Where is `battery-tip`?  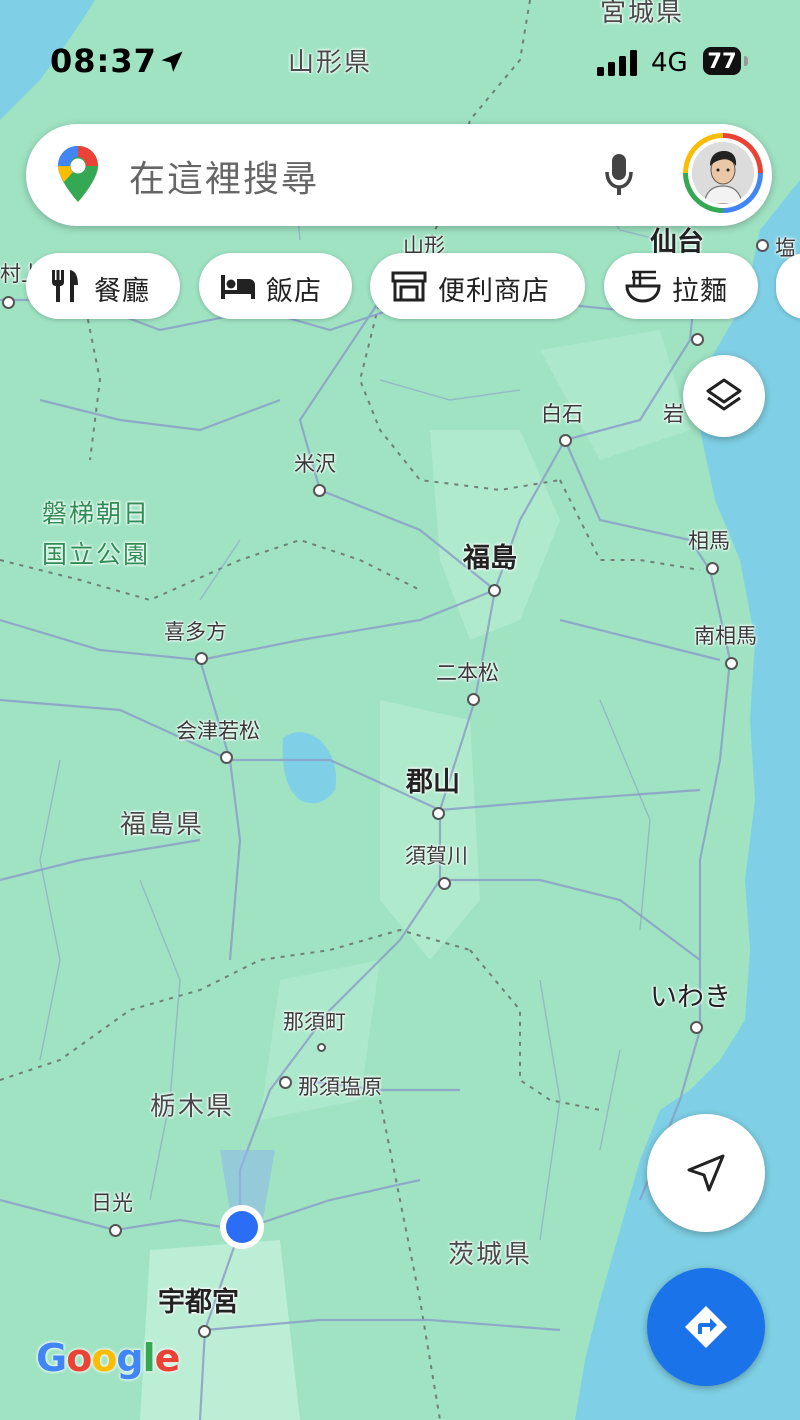 battery-tip is located at coordinates (746, 61).